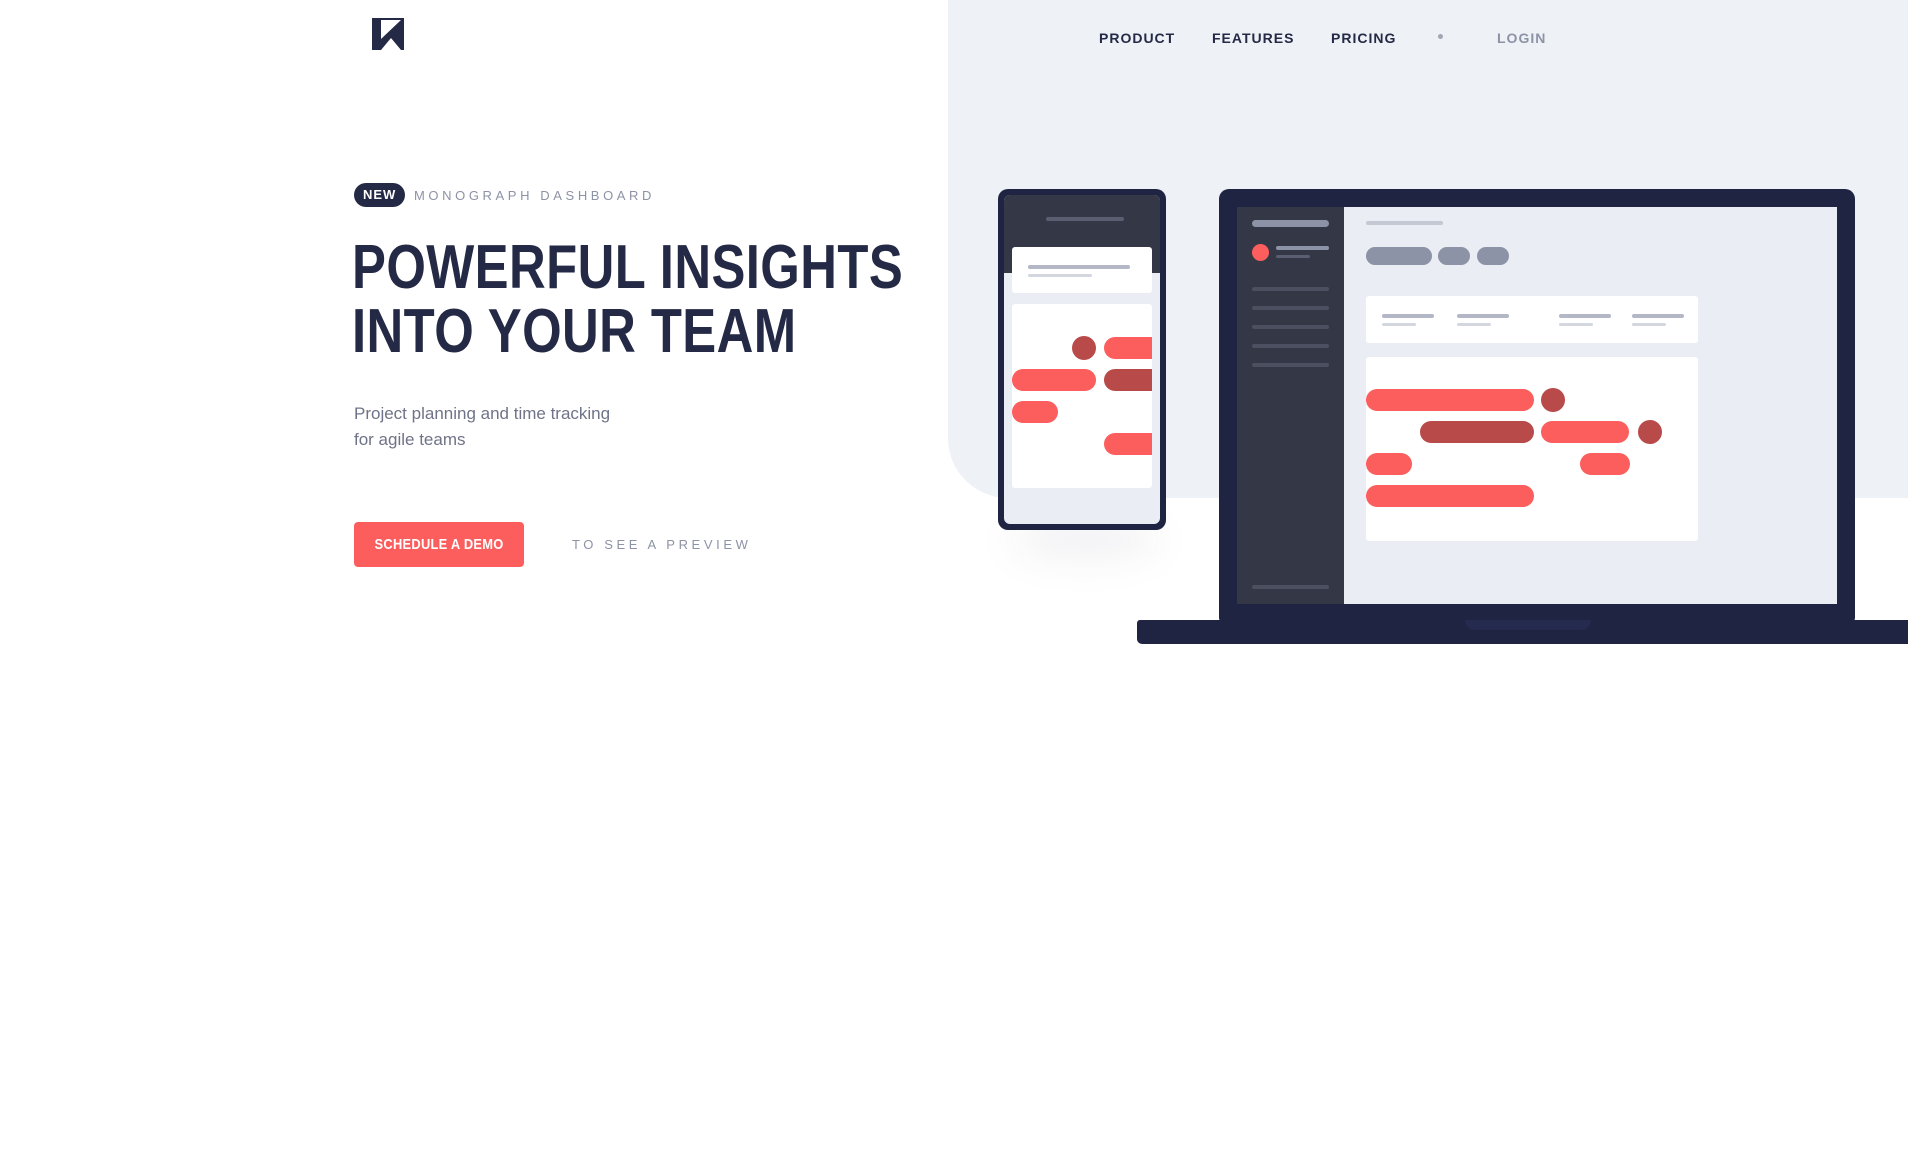 This screenshot has width=1908, height=1175. What do you see at coordinates (482, 413) in the screenshot?
I see `hero-subtitle-line1: Project planning and time tracking` at bounding box center [482, 413].